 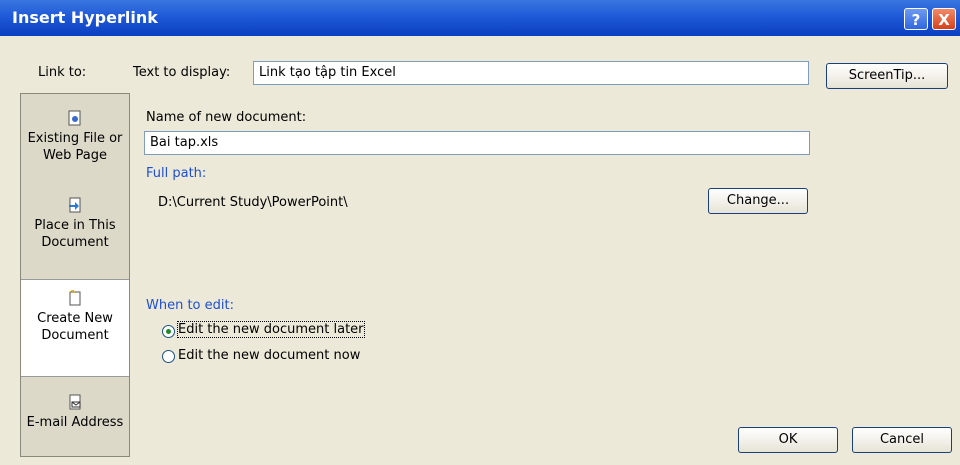 I want to click on cancel-button: Cancel, so click(x=902, y=440).